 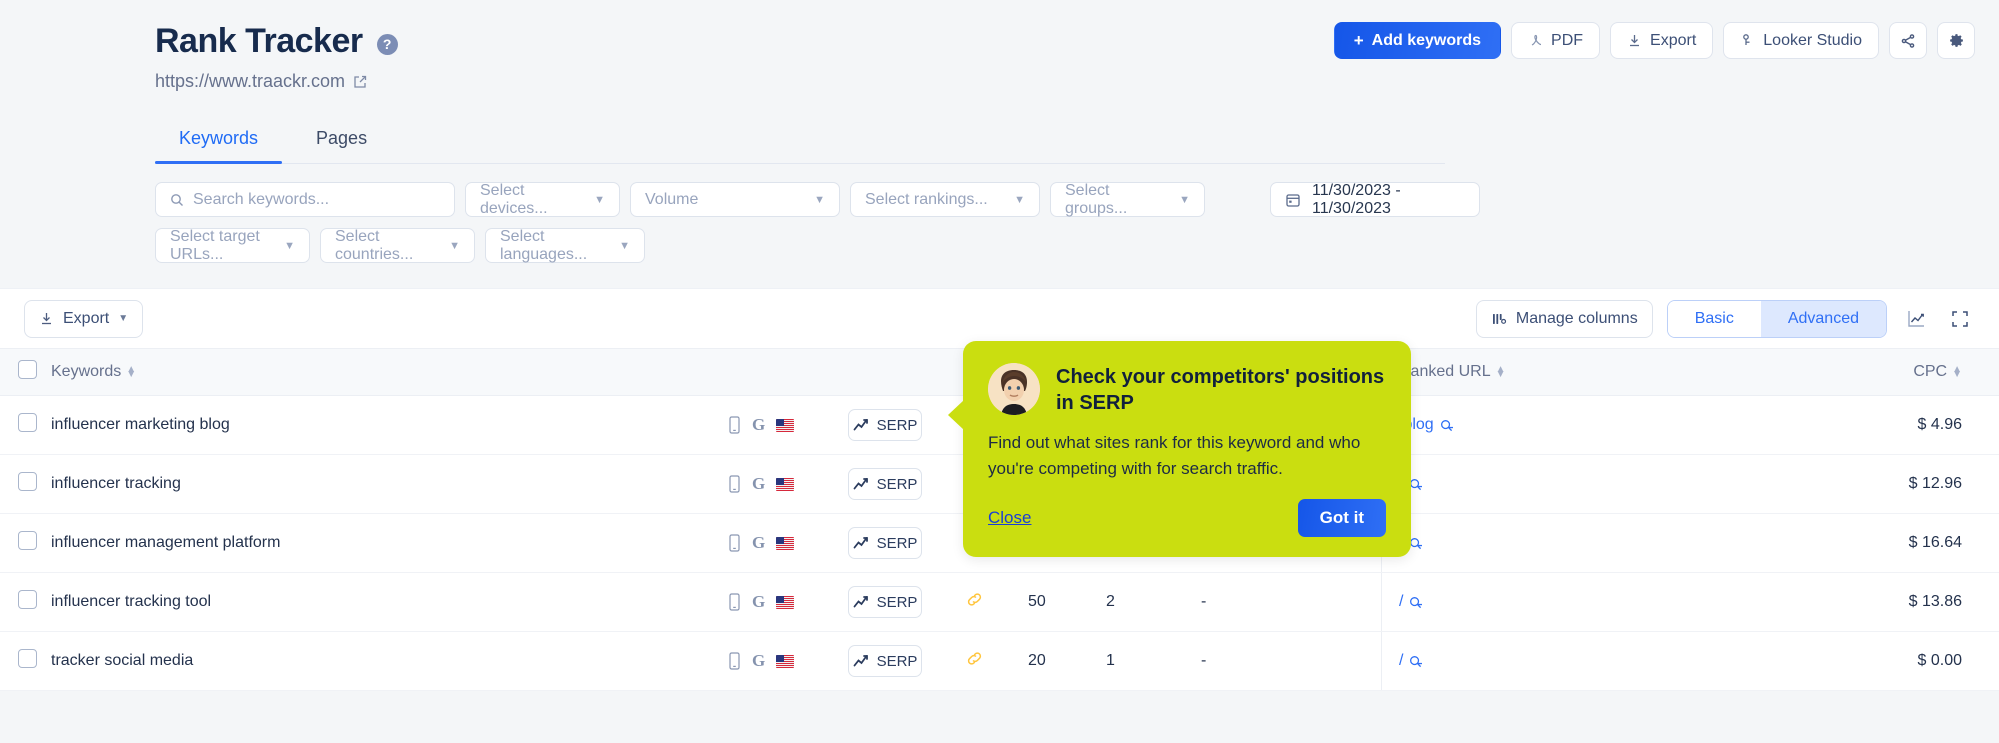 What do you see at coordinates (1556, 372) in the screenshot?
I see `column-ranked-url: Ranked URL ▲ ▼` at bounding box center [1556, 372].